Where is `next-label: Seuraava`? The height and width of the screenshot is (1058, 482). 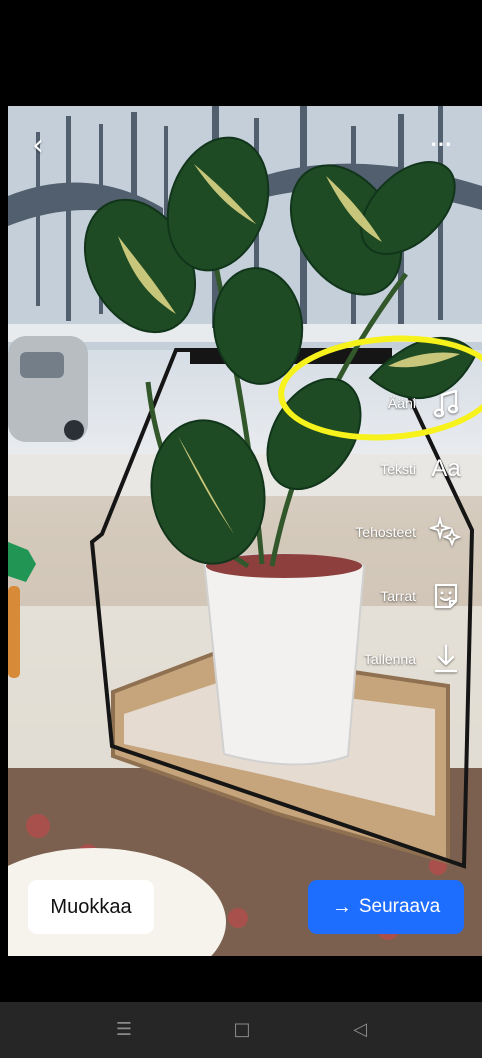
next-label: Seuraava is located at coordinates (399, 906).